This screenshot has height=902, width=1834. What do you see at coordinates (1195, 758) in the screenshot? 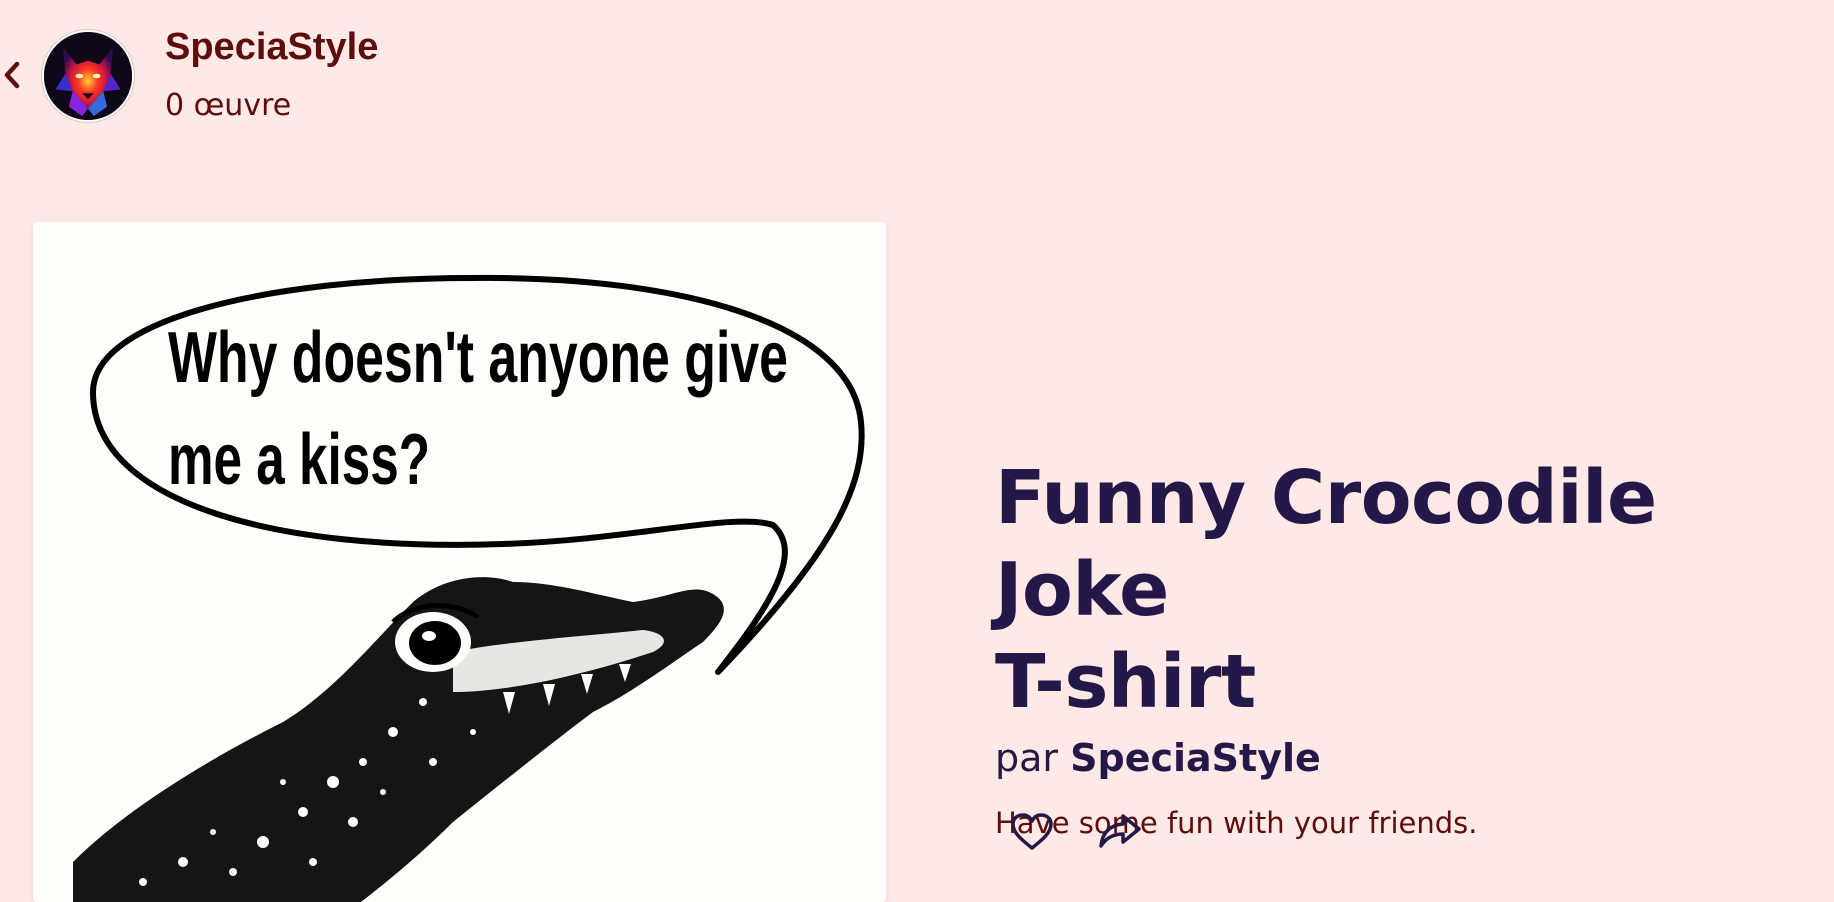
I see `byline-shop-link: SpeciaStyle` at bounding box center [1195, 758].